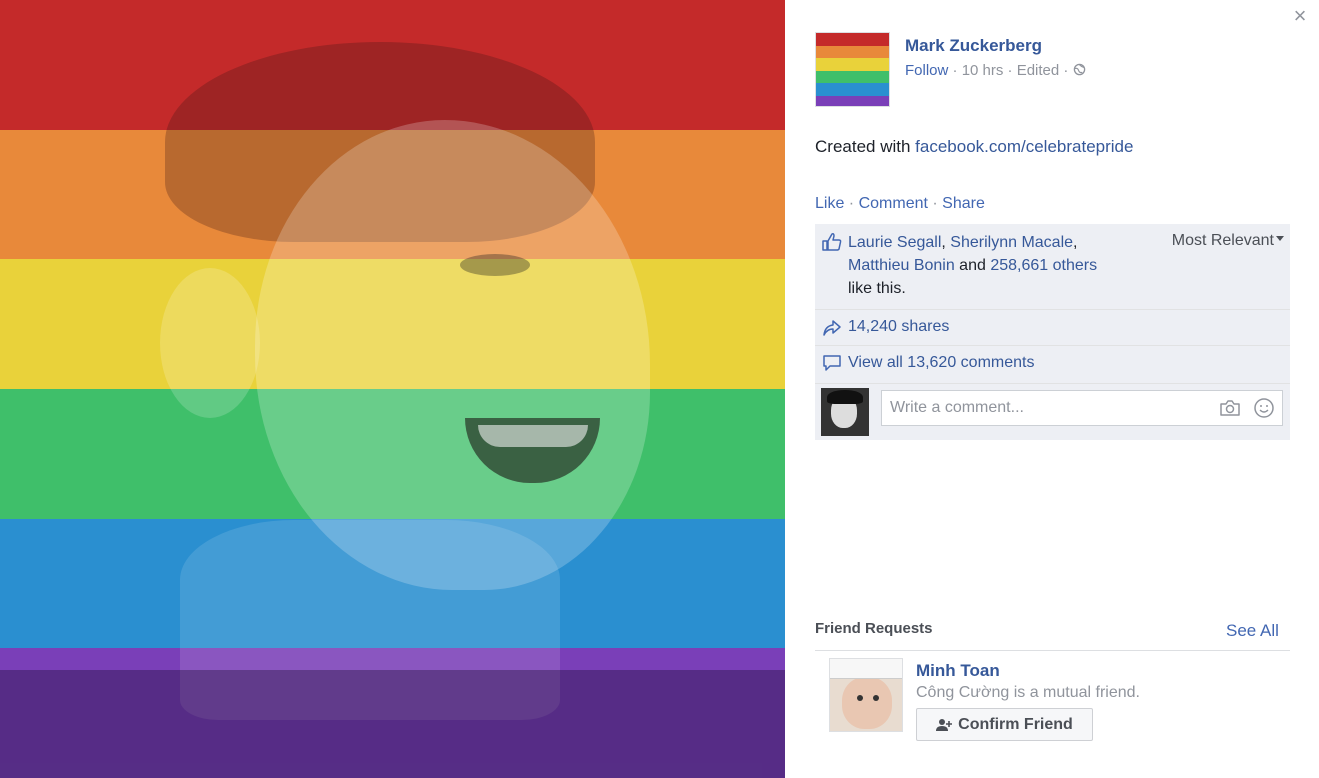 Image resolution: width=1319 pixels, height=778 pixels. I want to click on sort-dropdown: Most Relevant, so click(1228, 241).